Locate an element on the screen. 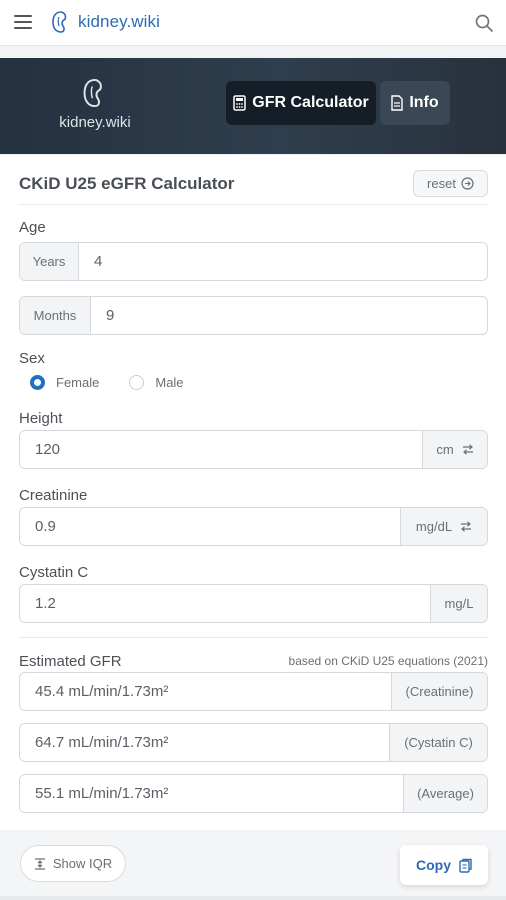  age-months-input-group: Months 9 is located at coordinates (253, 315).